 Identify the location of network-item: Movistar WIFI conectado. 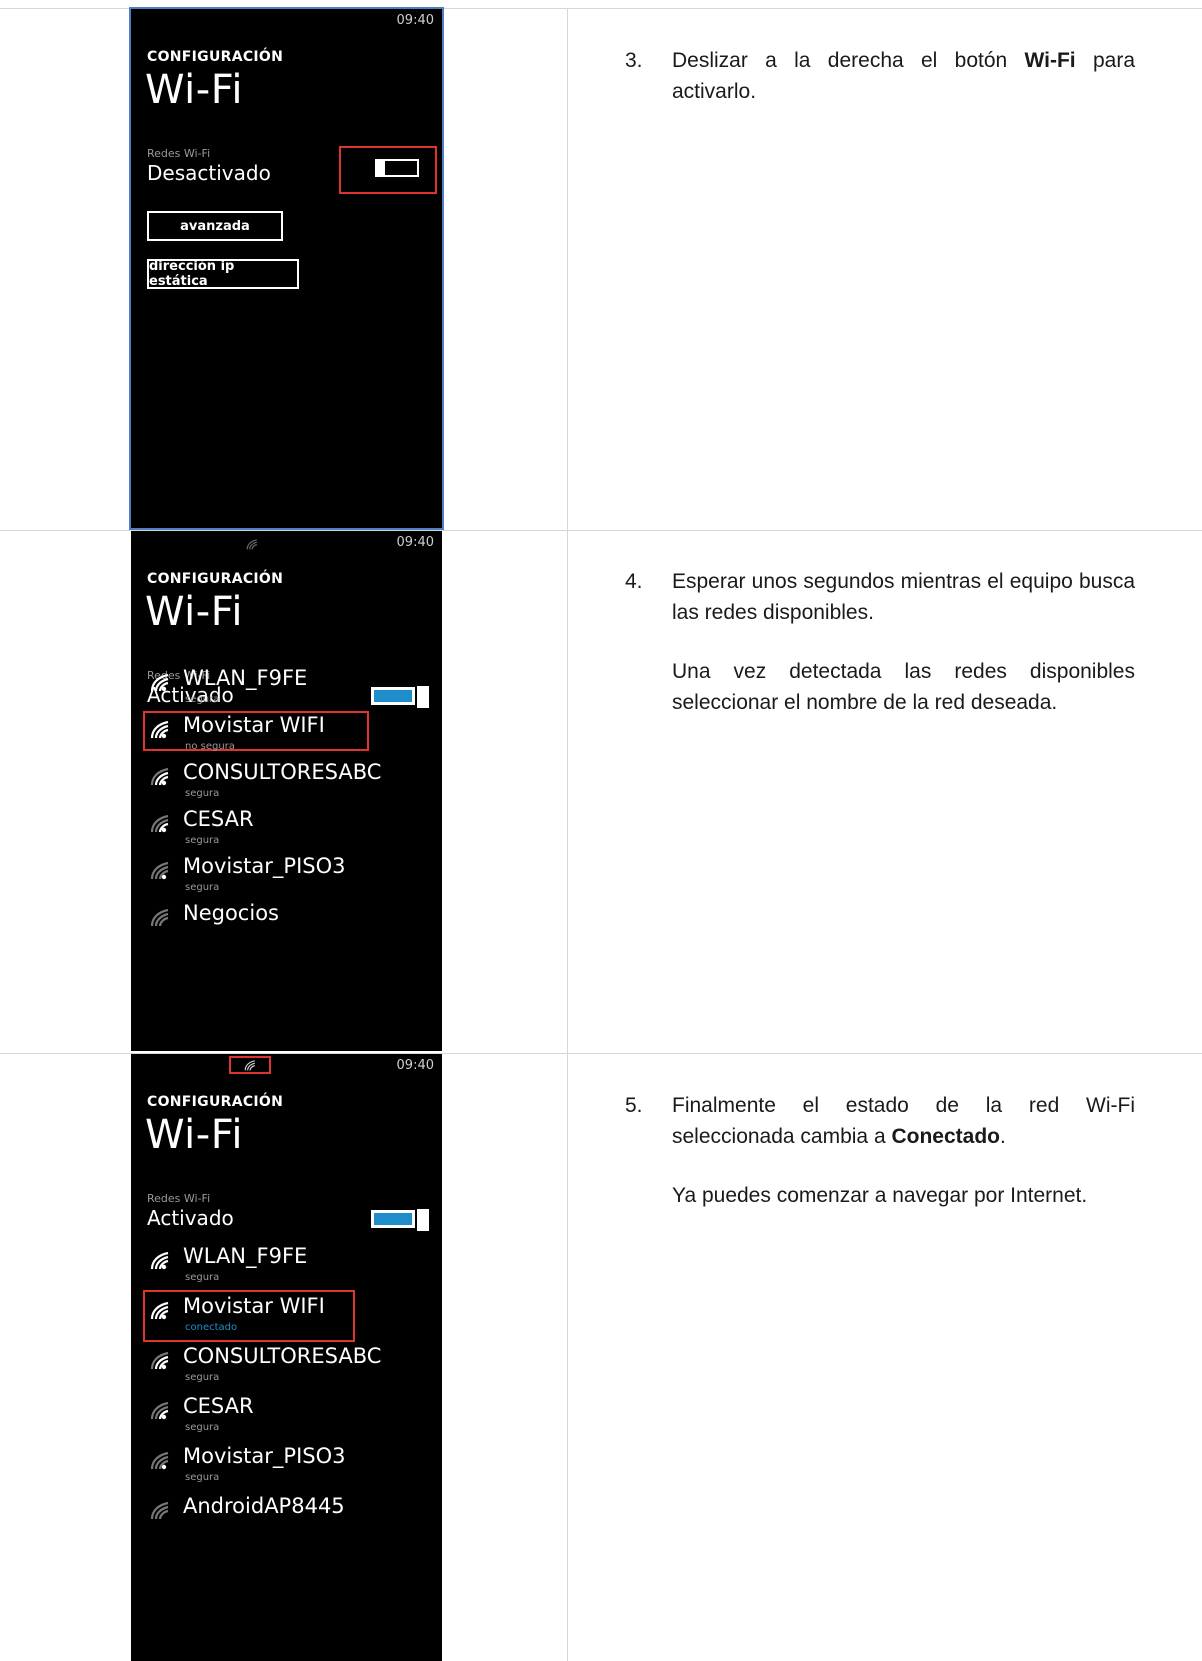
(292, 1317).